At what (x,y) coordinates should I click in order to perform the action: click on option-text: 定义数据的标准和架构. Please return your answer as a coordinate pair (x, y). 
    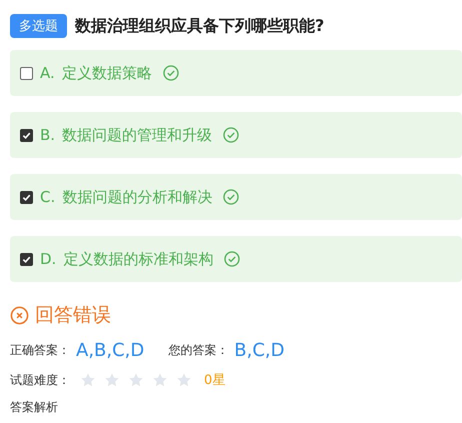
    Looking at the image, I should click on (138, 259).